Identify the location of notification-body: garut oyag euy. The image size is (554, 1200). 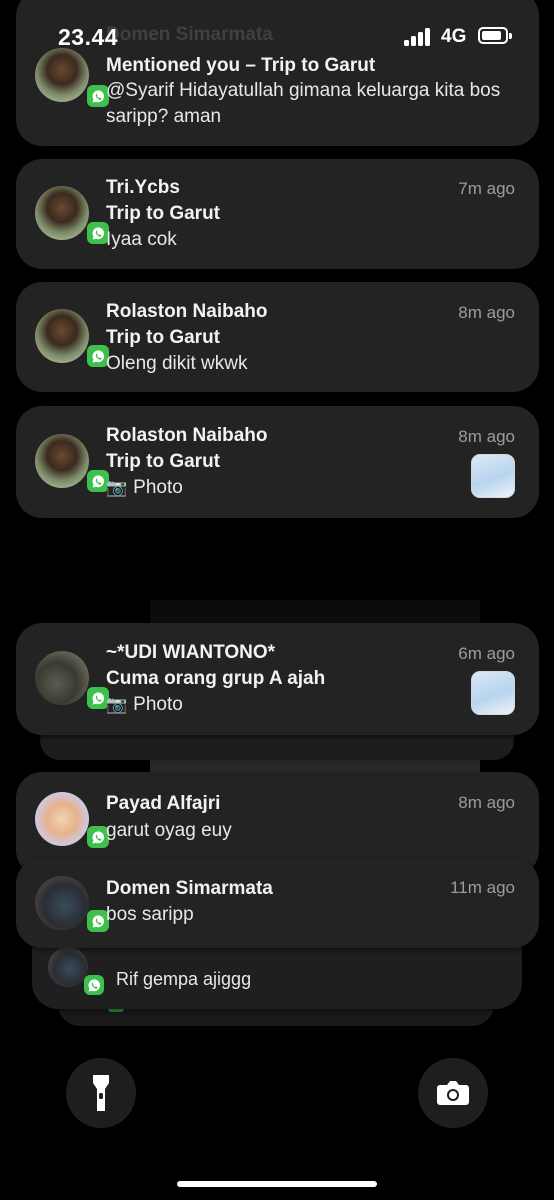
(169, 830).